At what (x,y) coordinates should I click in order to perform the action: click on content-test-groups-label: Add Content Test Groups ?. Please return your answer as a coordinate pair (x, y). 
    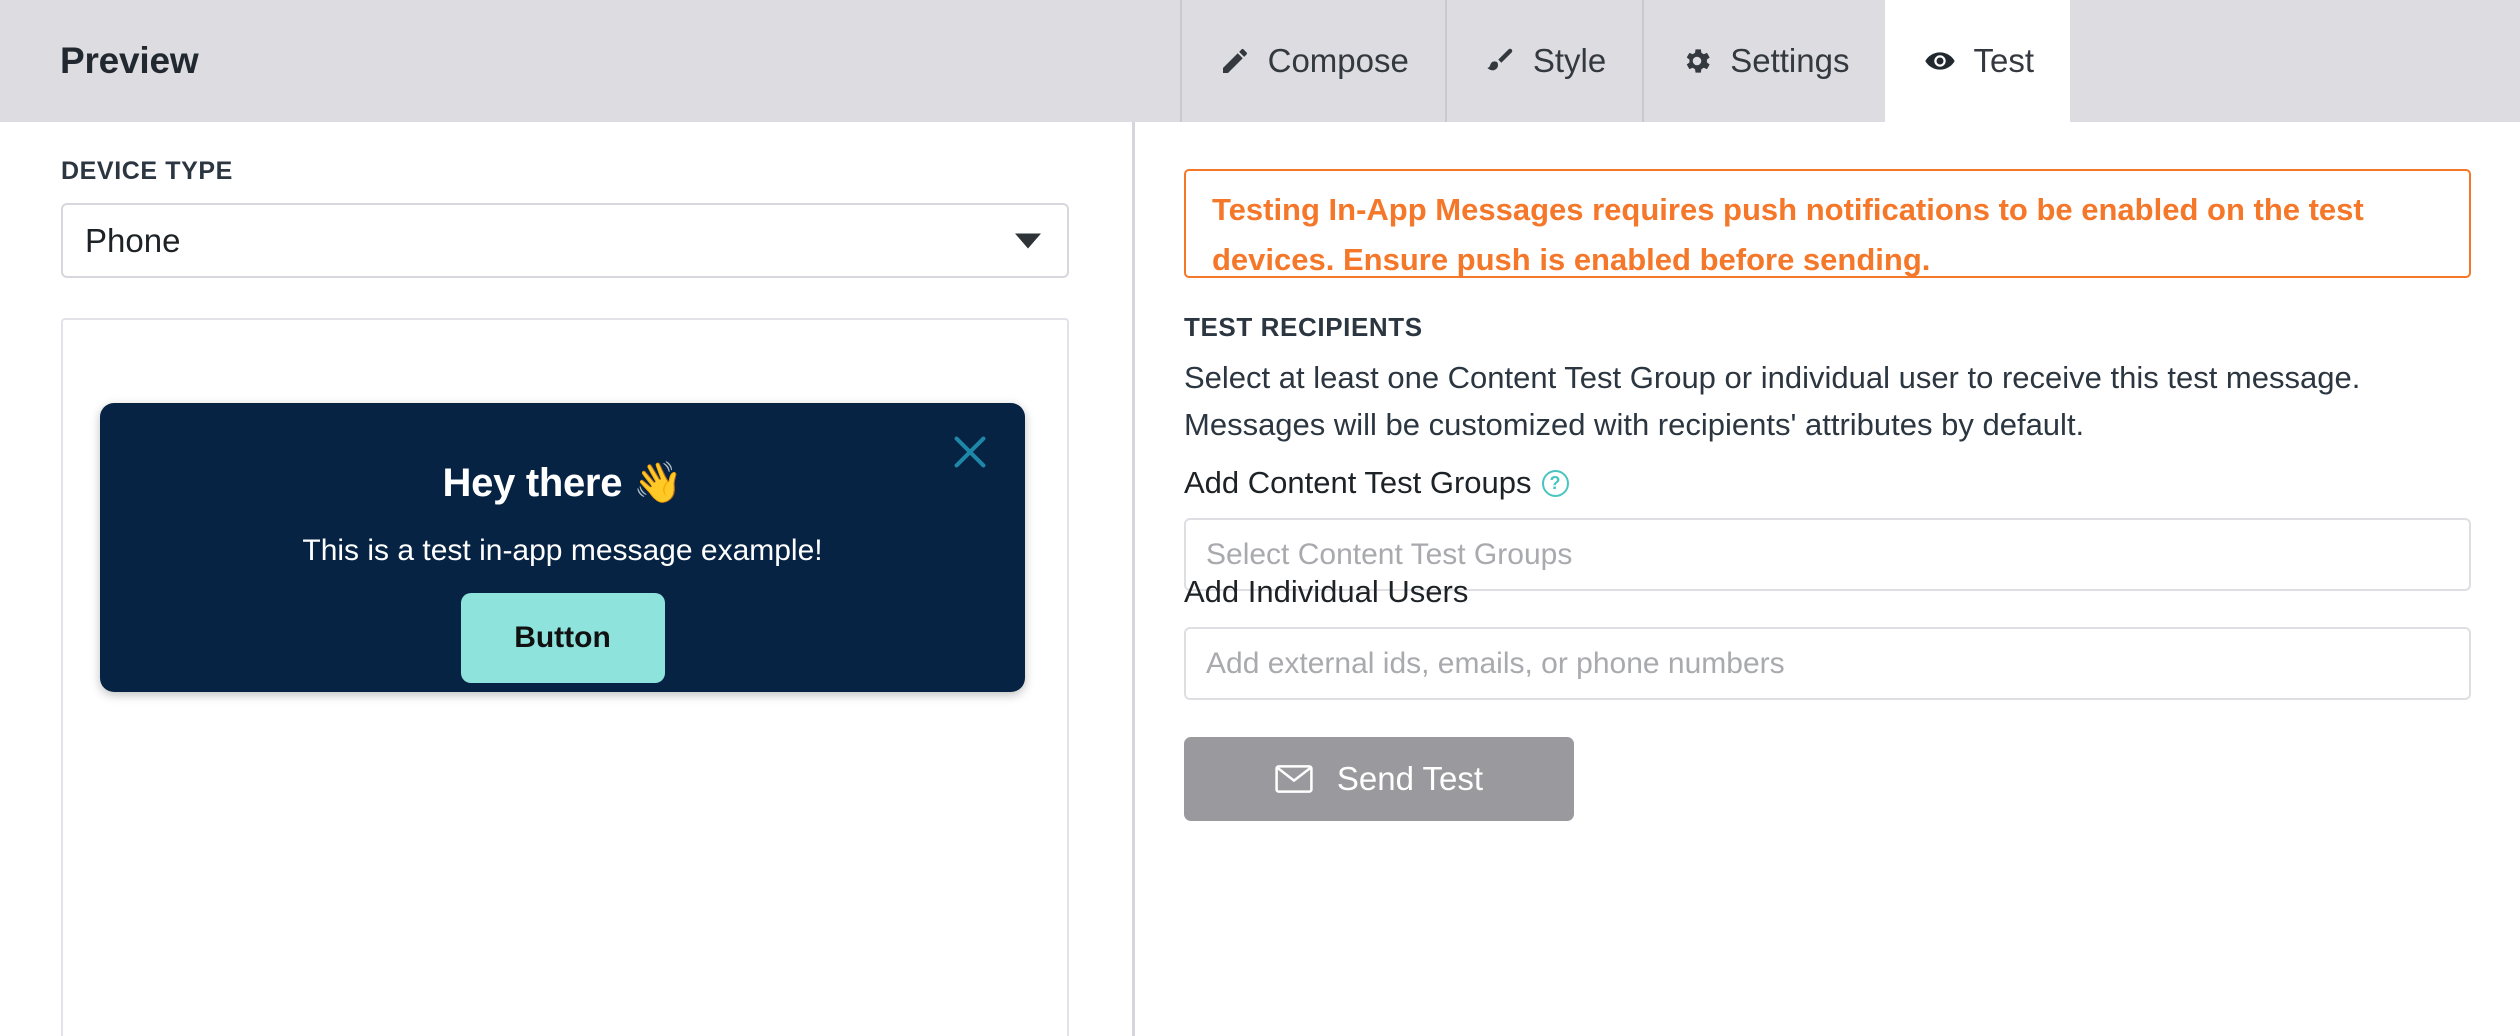
    Looking at the image, I should click on (1376, 483).